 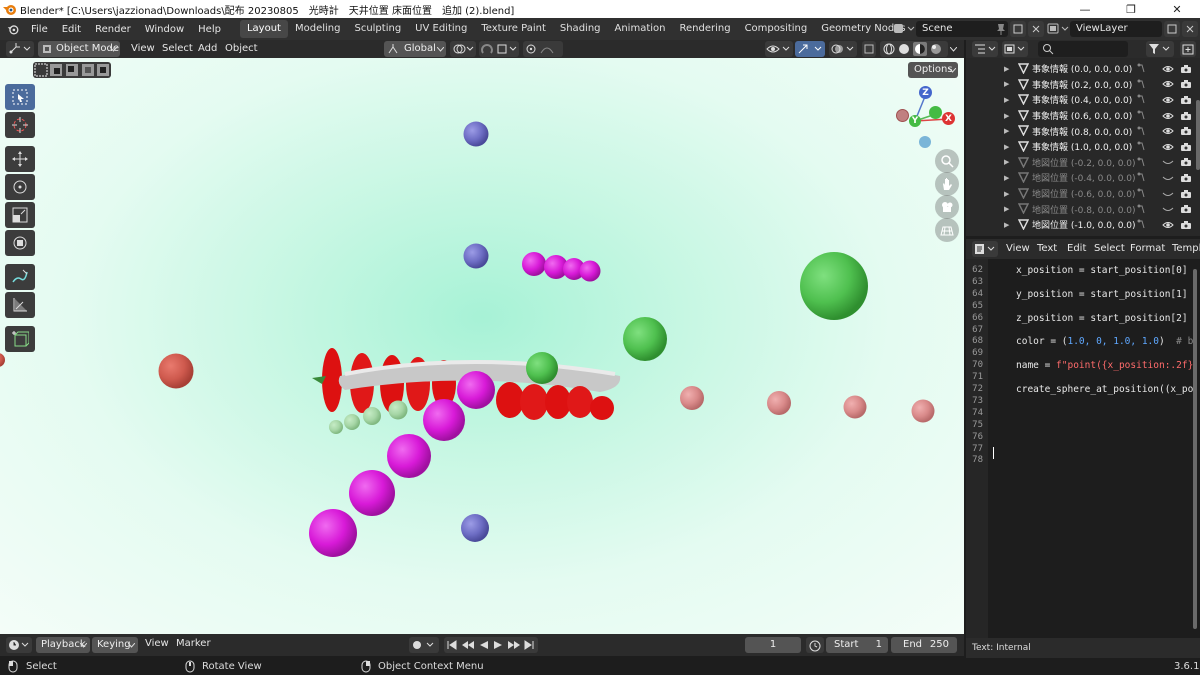 What do you see at coordinates (514, 645) in the screenshot?
I see `next-keyframe-icon` at bounding box center [514, 645].